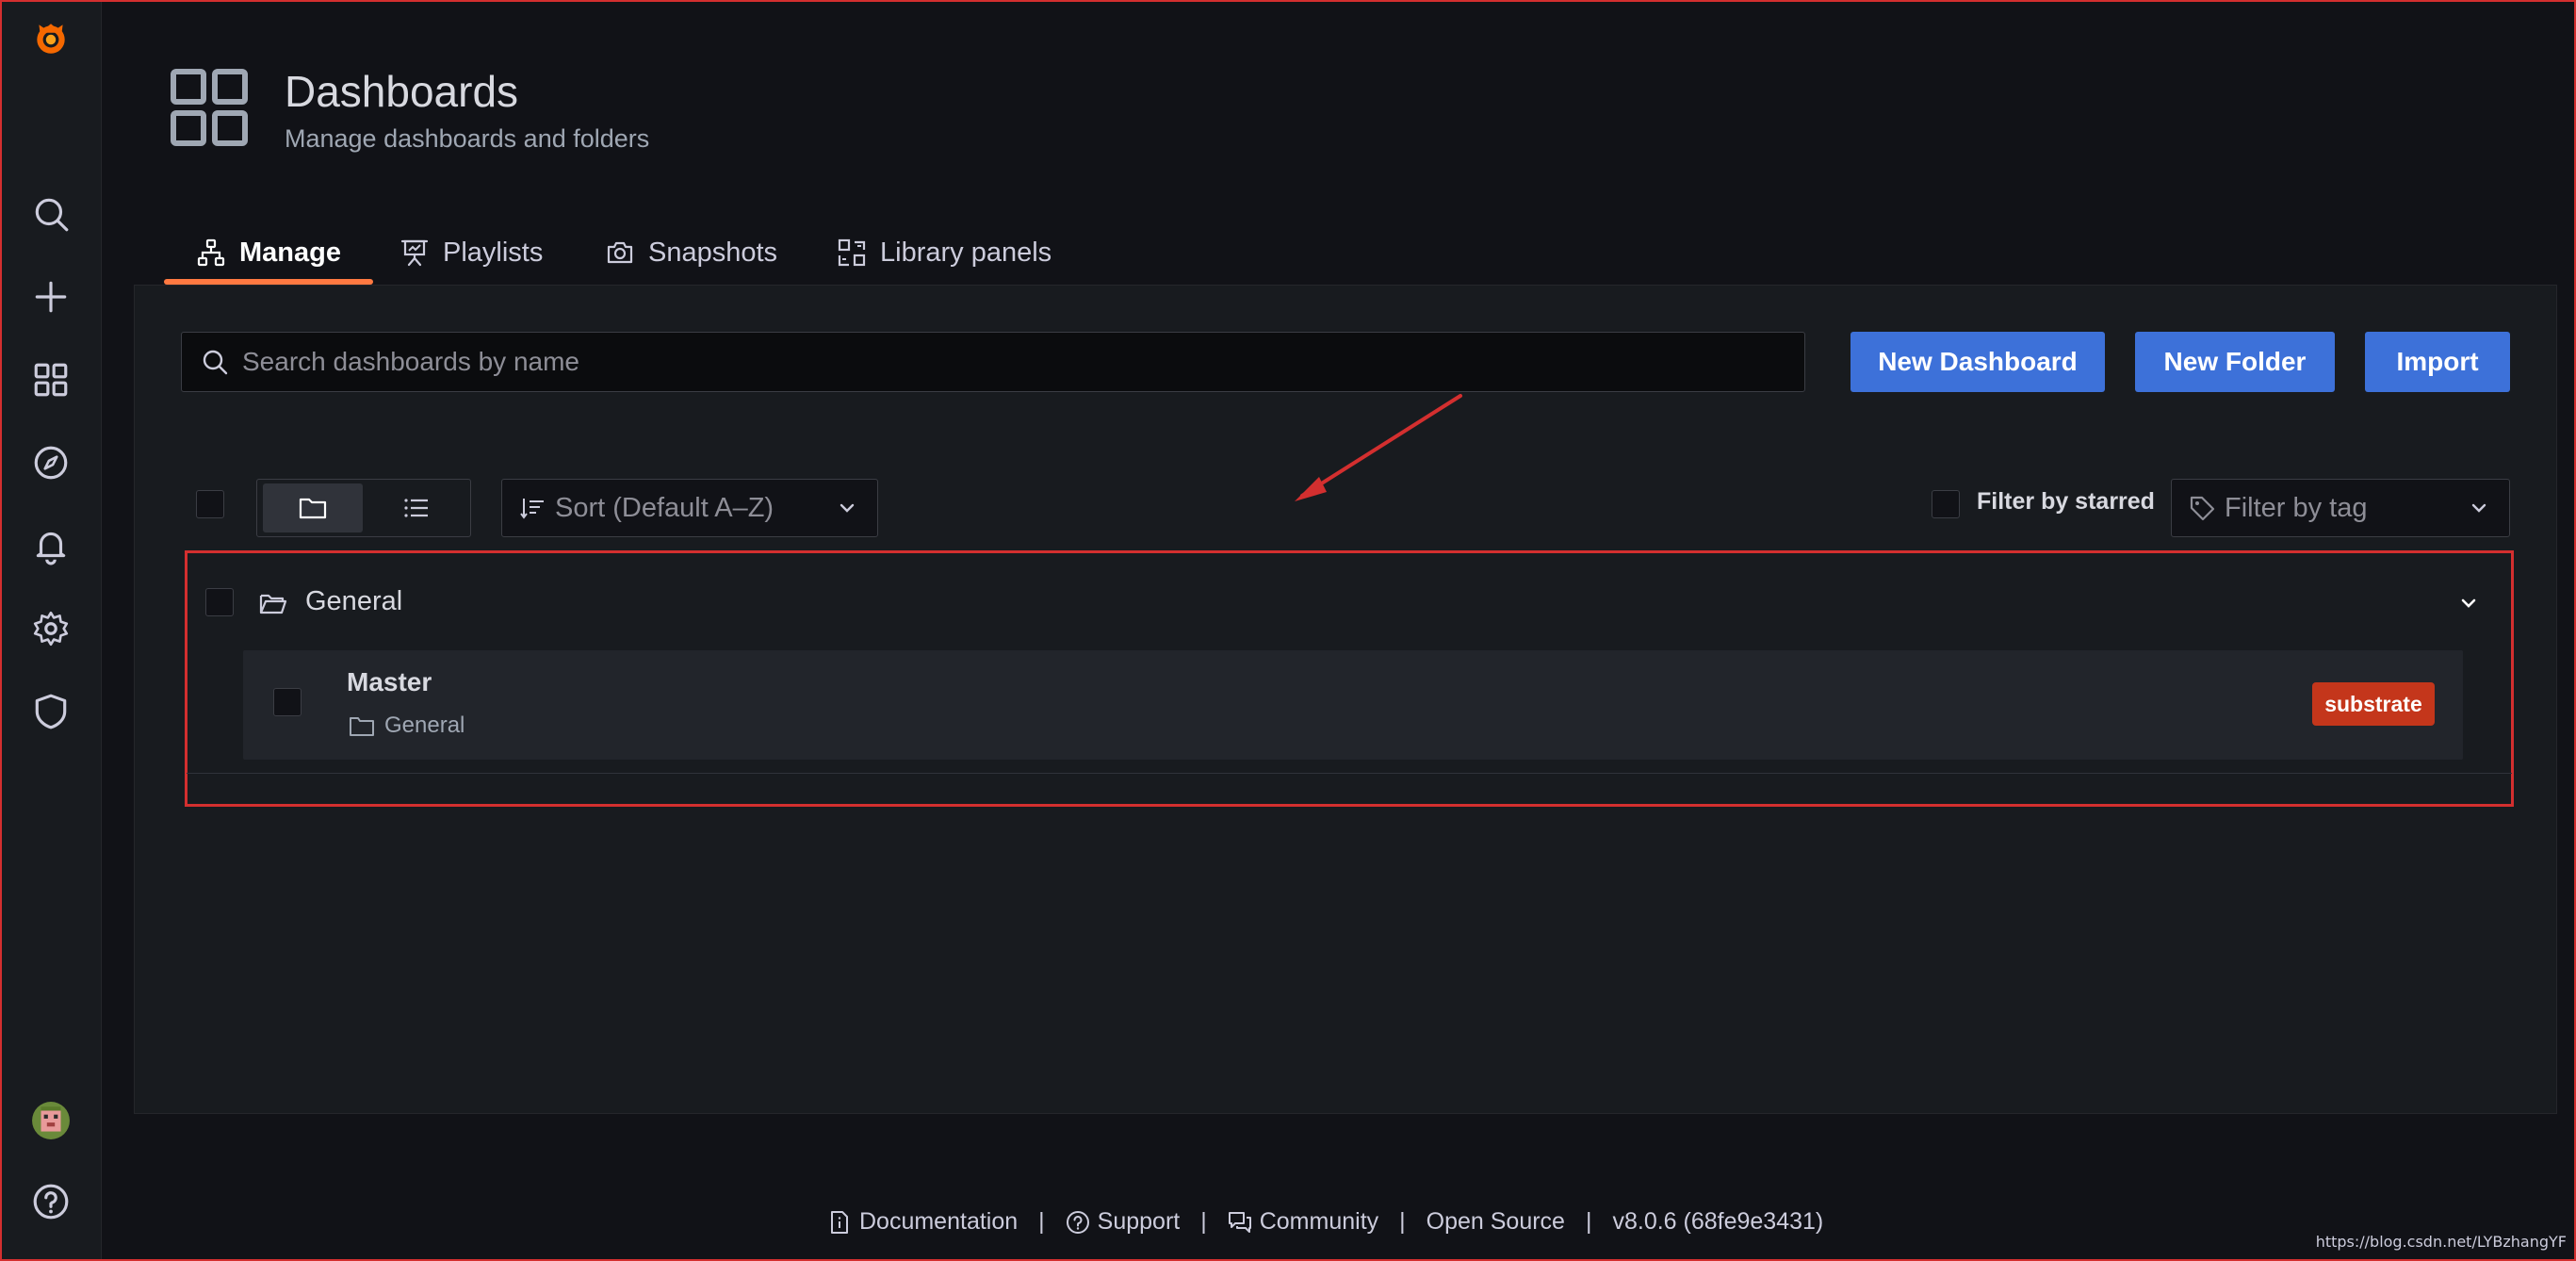  Describe the element at coordinates (389, 682) in the screenshot. I see `dashboard-title: Master` at that location.